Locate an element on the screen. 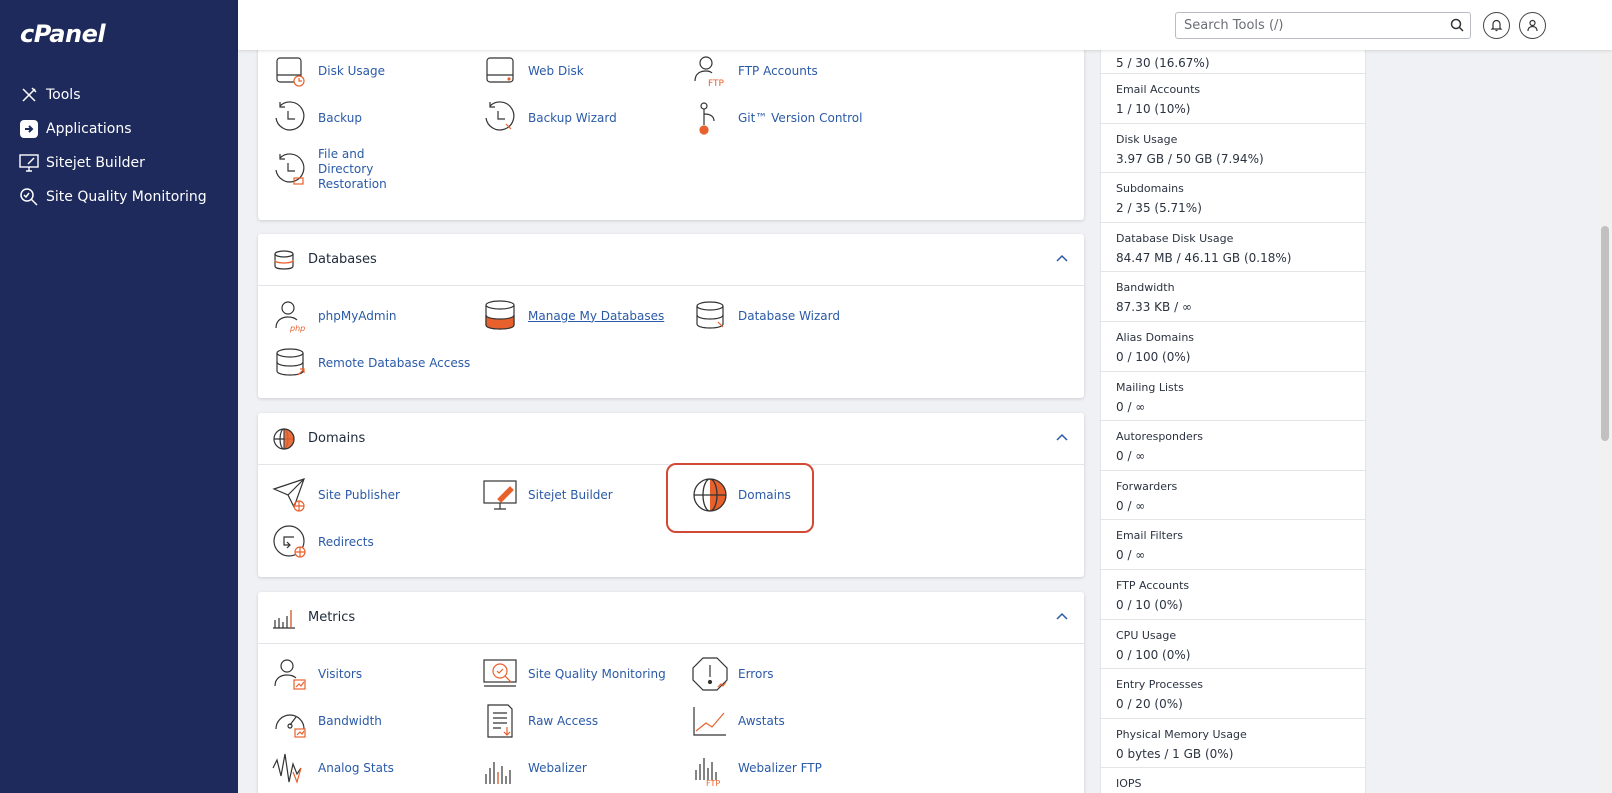 This screenshot has height=793, width=1612. svg-text: FTP is located at coordinates (716, 84).